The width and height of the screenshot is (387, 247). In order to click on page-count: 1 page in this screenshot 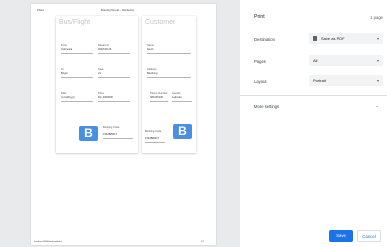, I will do `click(376, 17)`.